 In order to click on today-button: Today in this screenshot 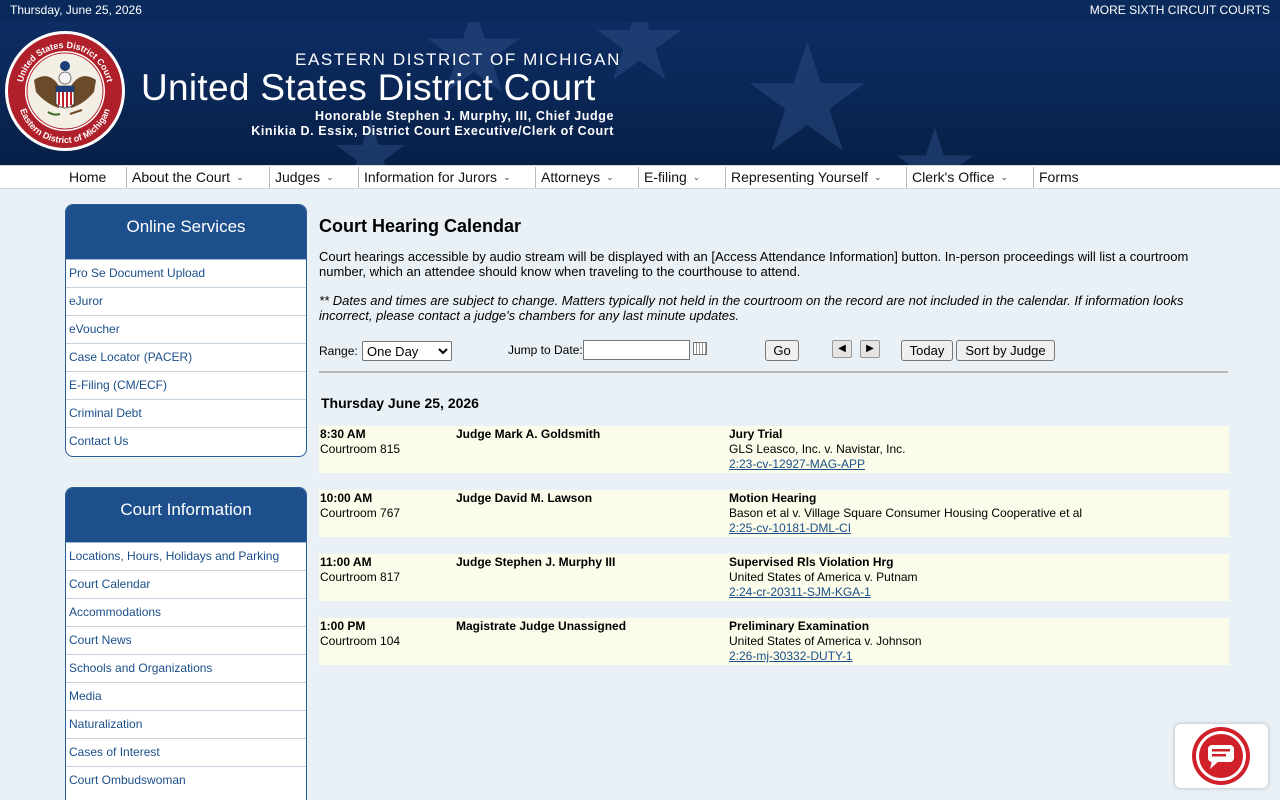, I will do `click(927, 350)`.